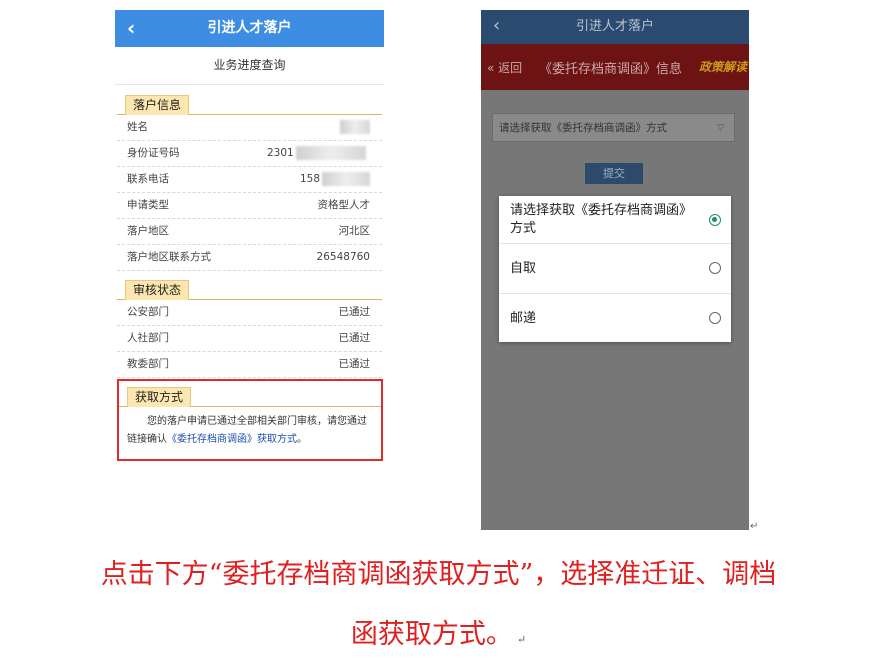 Image resolution: width=877 pixels, height=667 pixels. I want to click on info-value-id: 2301, so click(316, 153).